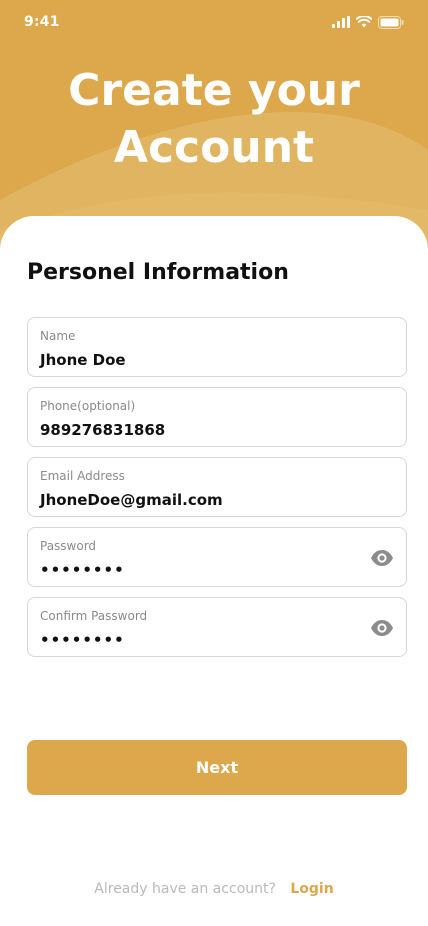 The width and height of the screenshot is (428, 926). Describe the element at coordinates (341, 22) in the screenshot. I see `signal-icon` at that location.